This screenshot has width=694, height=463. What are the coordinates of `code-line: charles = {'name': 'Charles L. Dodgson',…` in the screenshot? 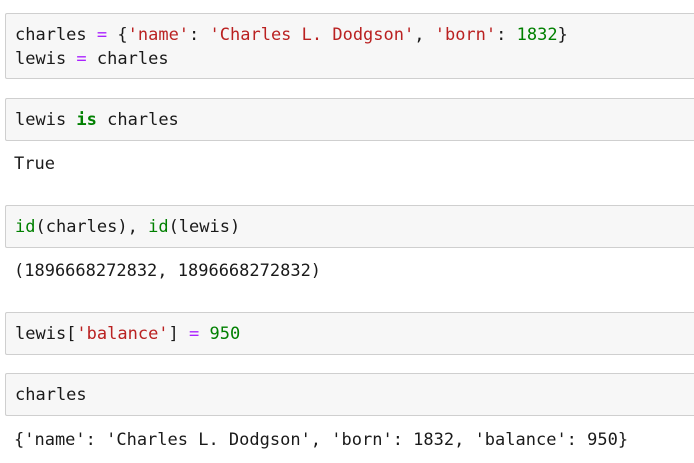 It's located at (291, 35).